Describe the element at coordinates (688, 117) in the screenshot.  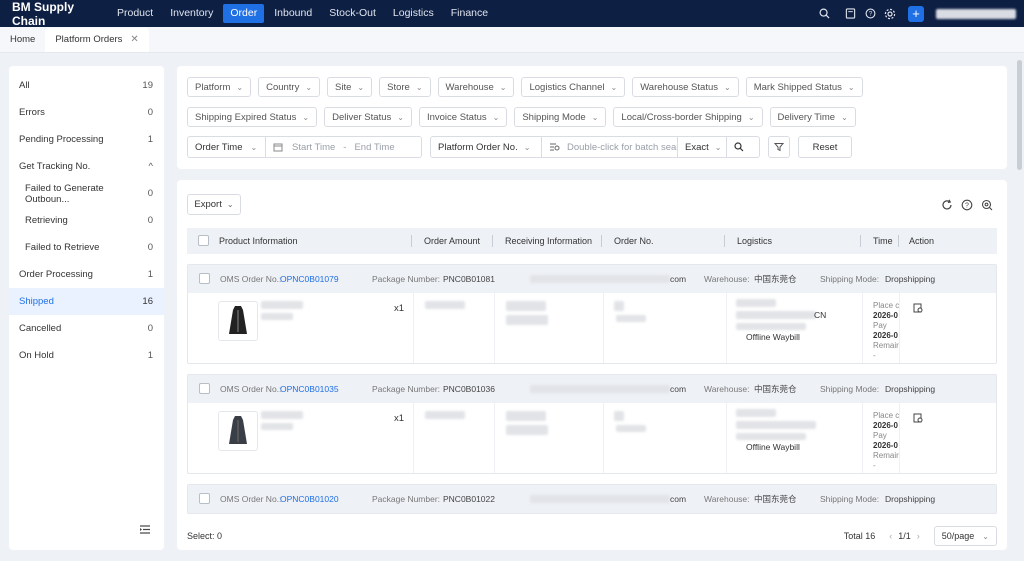
I see `local-cross-border-shipping-filter: Local/Cross-border Shipping ⌄` at that location.